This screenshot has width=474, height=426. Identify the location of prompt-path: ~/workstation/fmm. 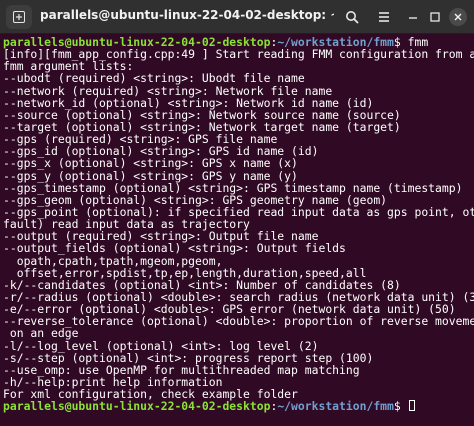
(335, 406).